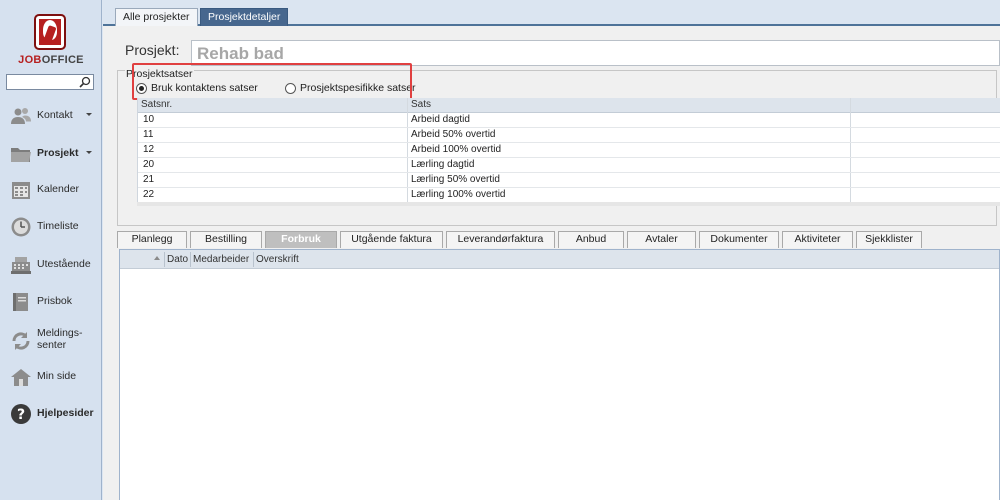 This screenshot has width=1000, height=500. Describe the element at coordinates (221, 259) in the screenshot. I see `column-header-medarbeider: Medarbeider` at that location.